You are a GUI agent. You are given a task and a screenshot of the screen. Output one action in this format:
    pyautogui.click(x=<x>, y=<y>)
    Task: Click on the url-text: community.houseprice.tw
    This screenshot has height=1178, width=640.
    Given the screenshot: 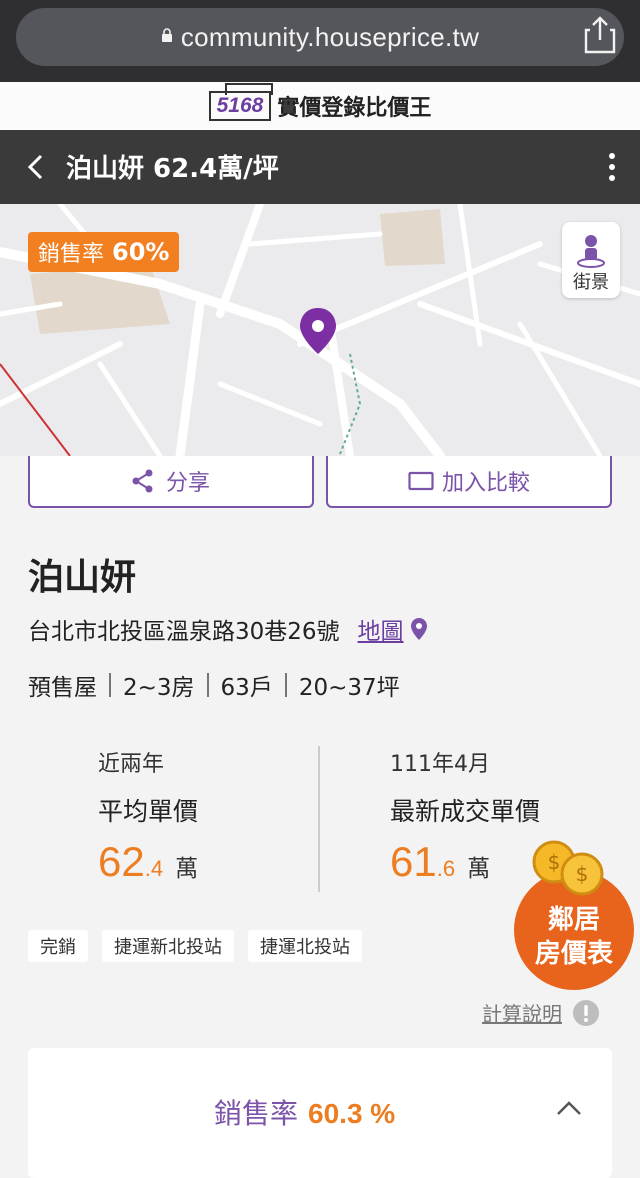 What is the action you would take?
    pyautogui.click(x=330, y=36)
    